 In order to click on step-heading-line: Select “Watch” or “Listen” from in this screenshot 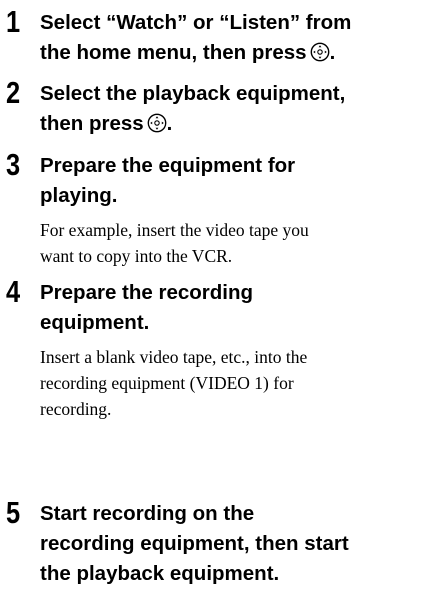, I will do `click(196, 22)`.